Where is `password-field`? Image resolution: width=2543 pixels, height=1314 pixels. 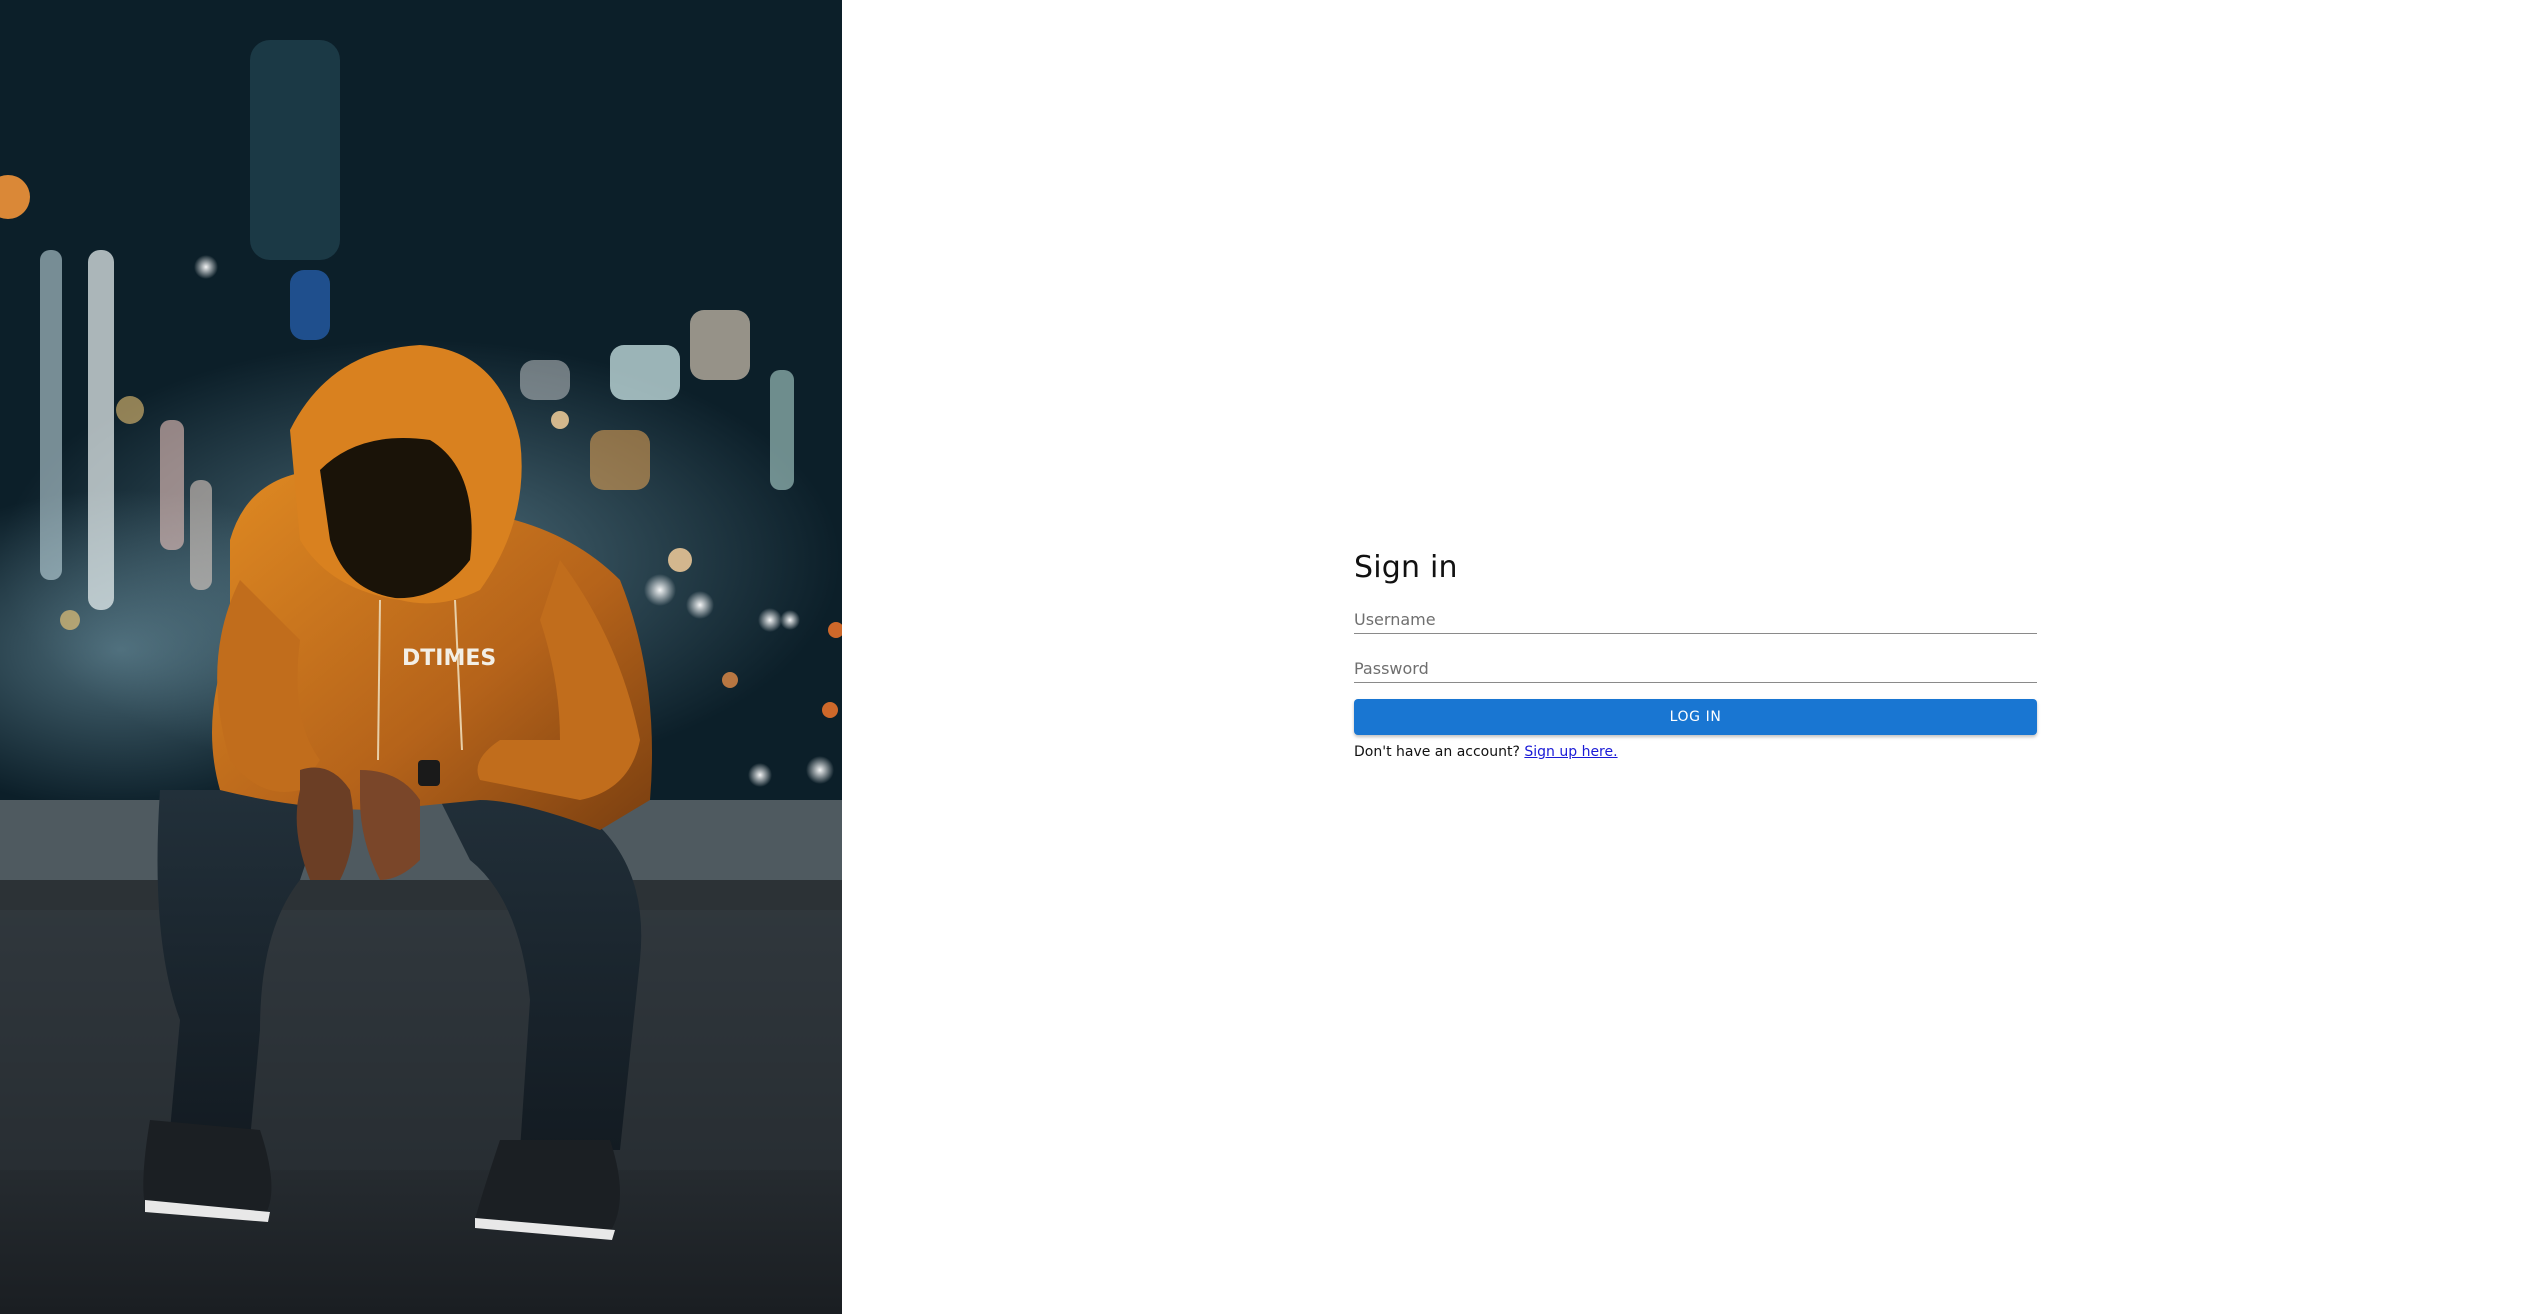 password-field is located at coordinates (1695, 663).